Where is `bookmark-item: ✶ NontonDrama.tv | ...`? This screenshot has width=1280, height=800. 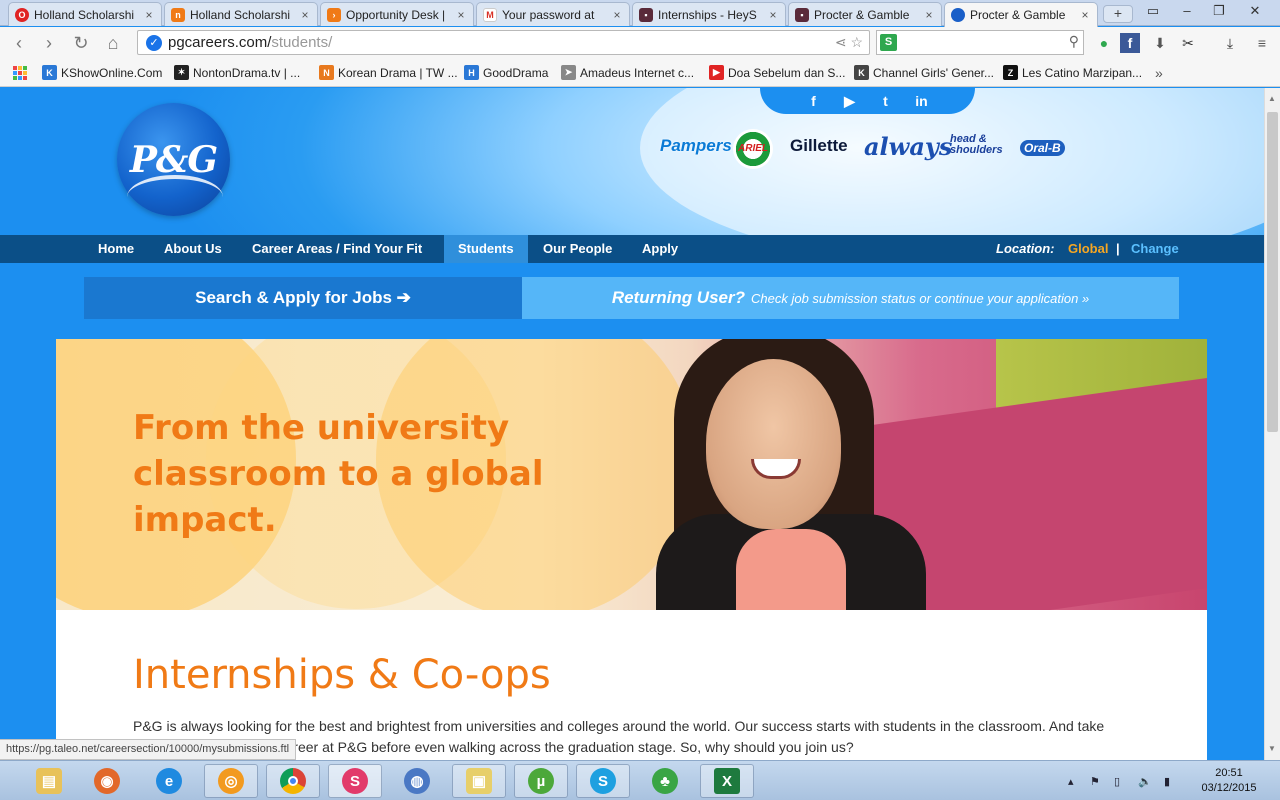 bookmark-item: ✶ NontonDrama.tv | ... is located at coordinates (237, 72).